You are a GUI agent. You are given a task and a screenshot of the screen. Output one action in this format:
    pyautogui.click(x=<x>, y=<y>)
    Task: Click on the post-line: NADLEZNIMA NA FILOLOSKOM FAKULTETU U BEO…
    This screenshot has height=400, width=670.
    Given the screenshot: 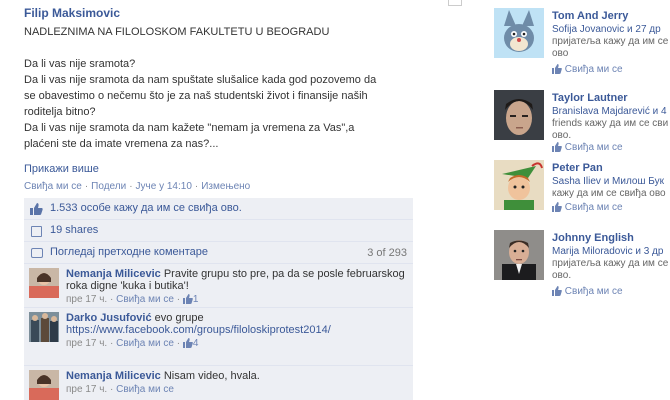 What is the action you would take?
    pyautogui.click(x=177, y=32)
    